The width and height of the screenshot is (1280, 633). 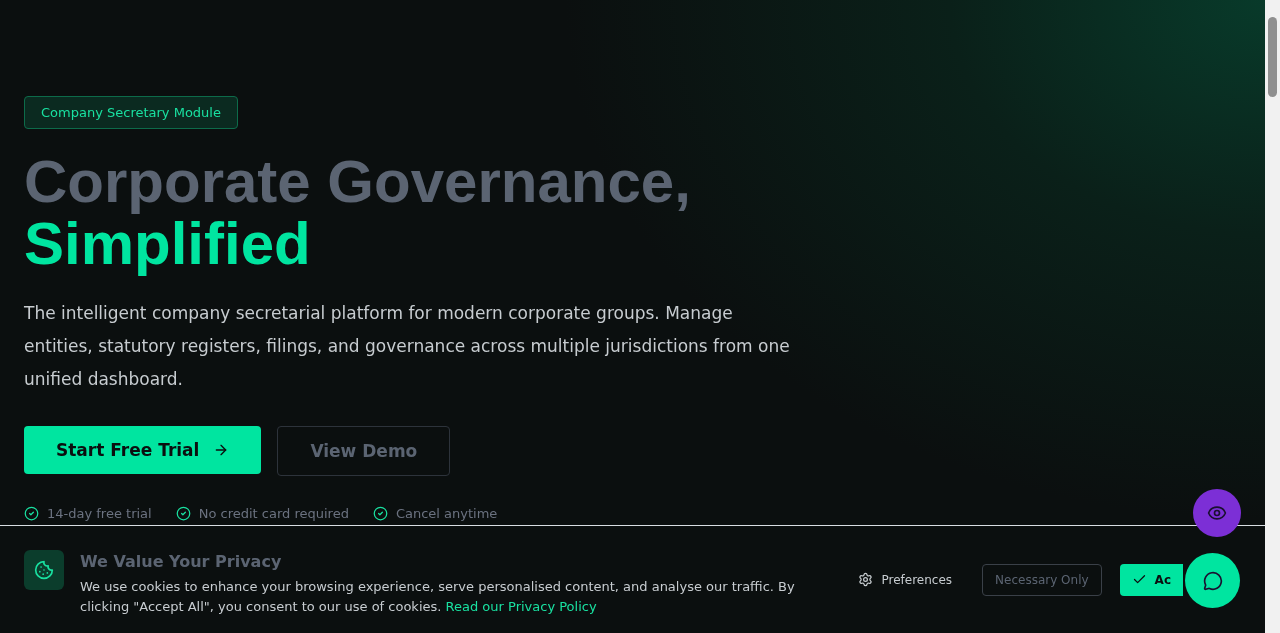 I want to click on cookie-text: We use cookies to enhance your browsing experience, serve personalised content, and analyse our traffic. By clicking "Accept All", you consent to our use of cookies. Read our Privacy Policy, so click(x=438, y=597).